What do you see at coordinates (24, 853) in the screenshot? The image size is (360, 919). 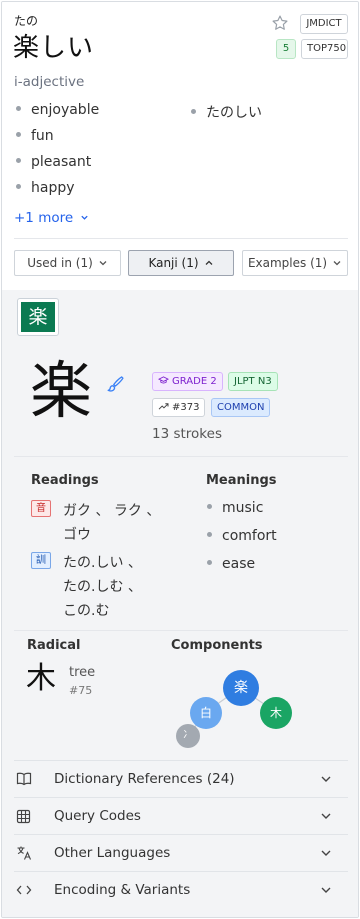 I see `translate-icon` at bounding box center [24, 853].